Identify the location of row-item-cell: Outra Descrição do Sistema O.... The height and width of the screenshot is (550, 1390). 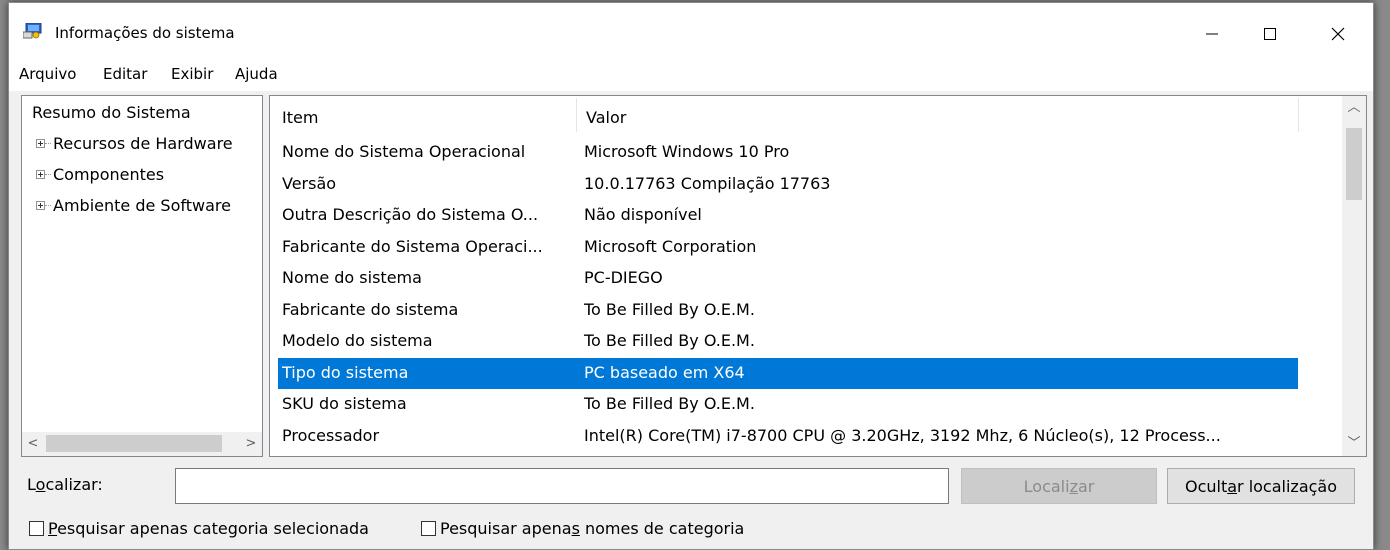
(410, 214).